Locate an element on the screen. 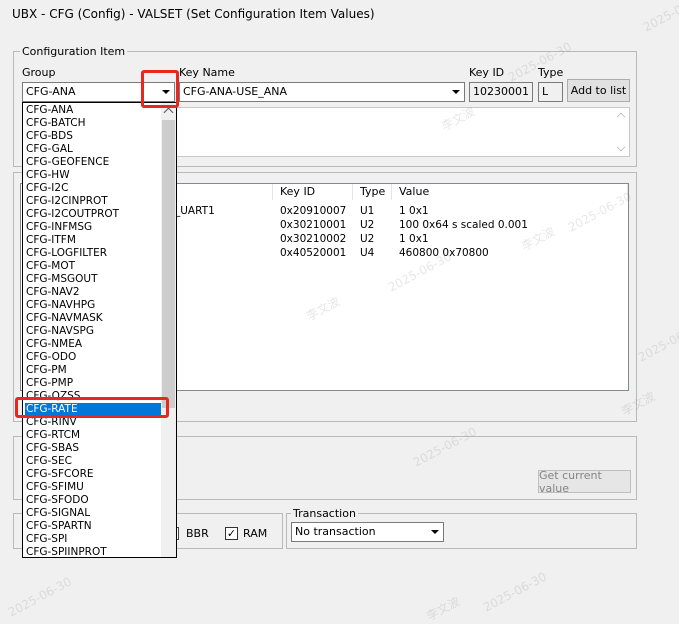 This screenshot has width=679, height=624. group-option: CFG-MOT is located at coordinates (94, 266).